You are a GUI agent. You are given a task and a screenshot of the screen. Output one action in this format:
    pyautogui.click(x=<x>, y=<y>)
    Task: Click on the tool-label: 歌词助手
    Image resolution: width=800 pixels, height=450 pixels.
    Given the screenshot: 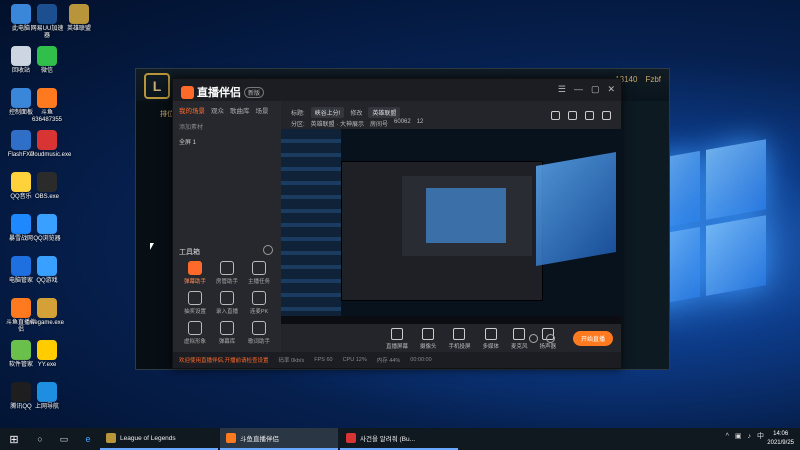 What is the action you would take?
    pyautogui.click(x=258, y=342)
    